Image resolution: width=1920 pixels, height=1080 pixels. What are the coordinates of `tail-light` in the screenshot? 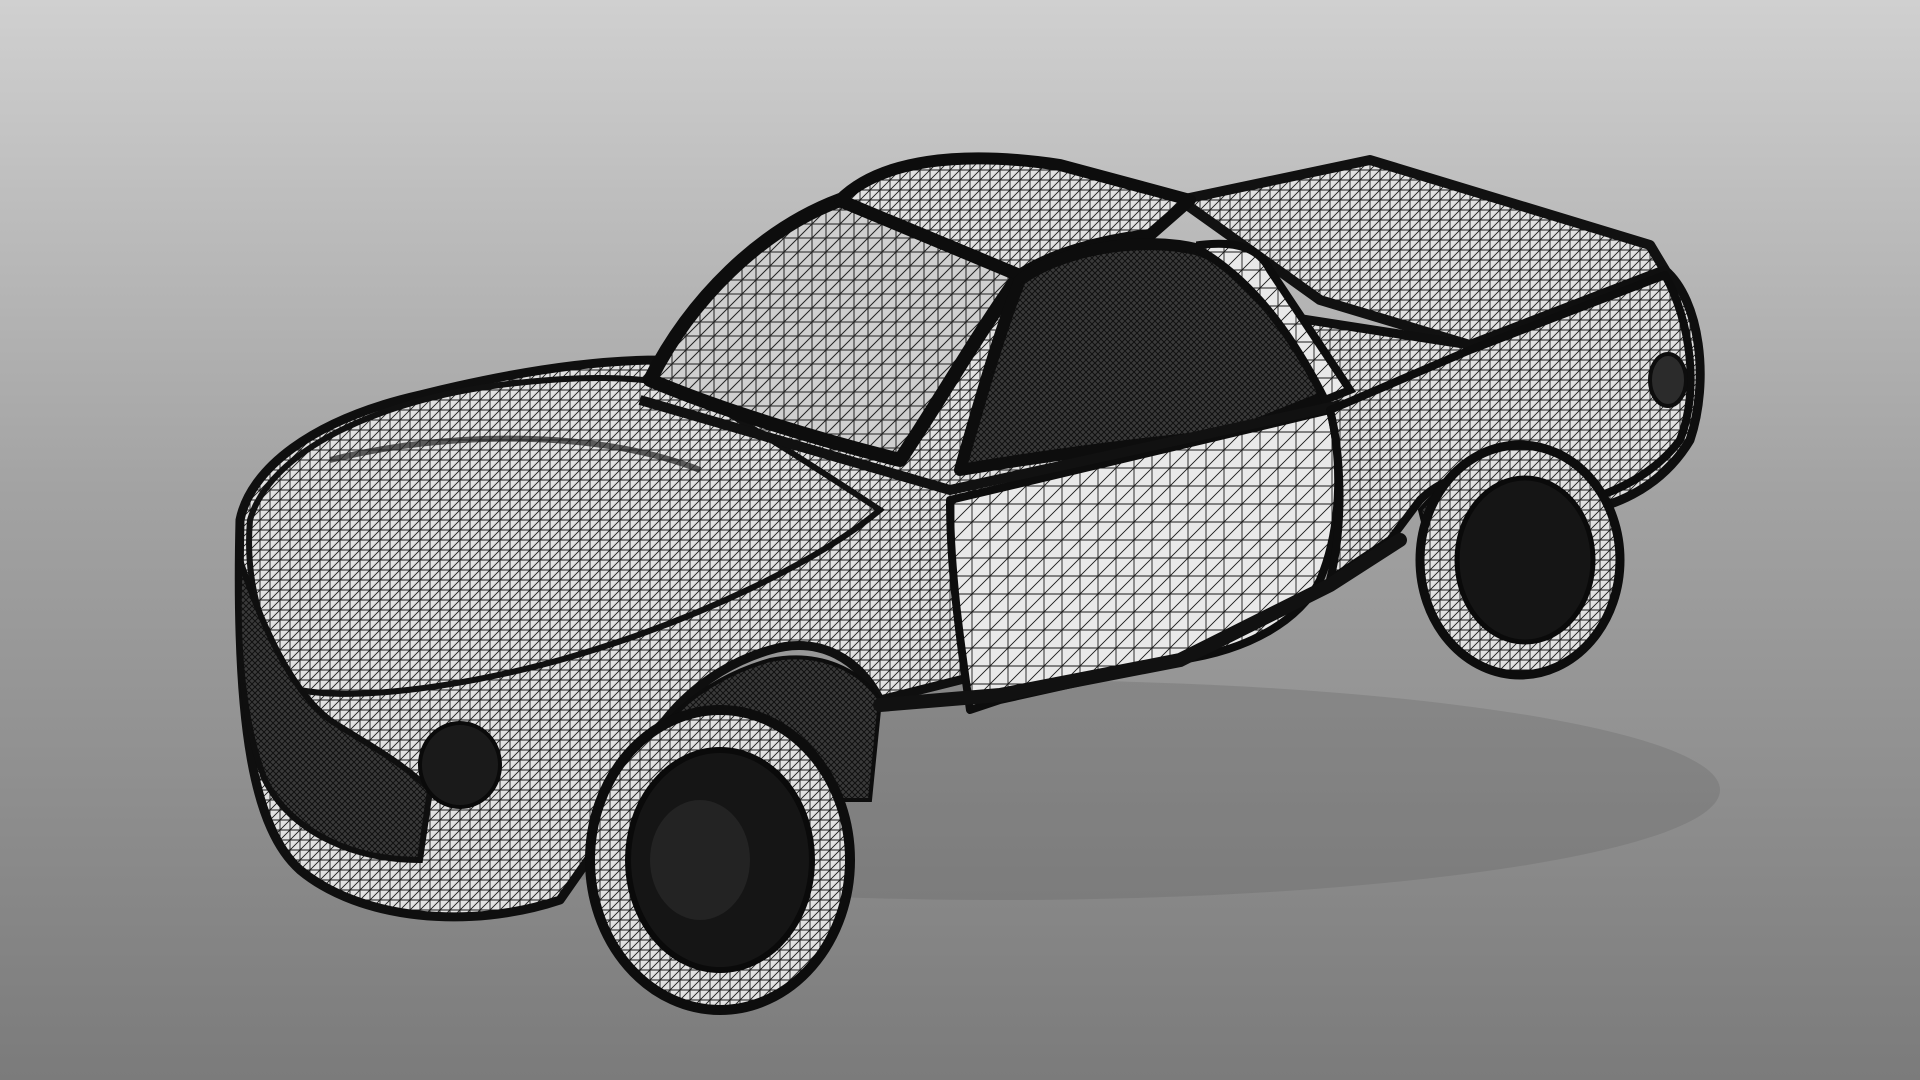 It's located at (1668, 380).